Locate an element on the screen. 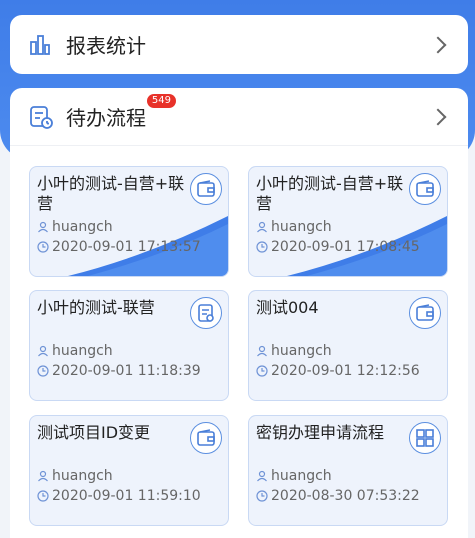  todo-title: 待办流程 549 is located at coordinates (121, 112).